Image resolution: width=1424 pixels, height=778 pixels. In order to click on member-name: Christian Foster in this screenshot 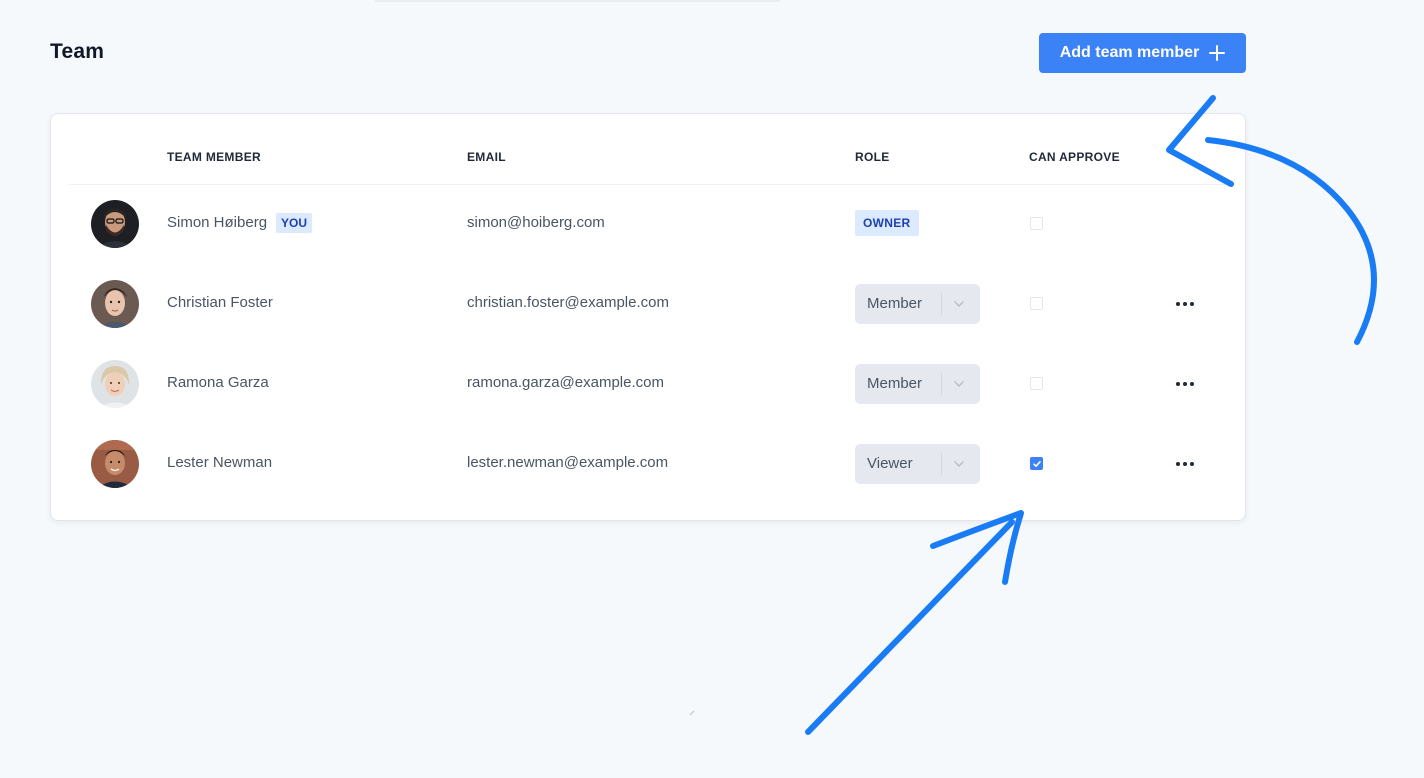, I will do `click(220, 302)`.